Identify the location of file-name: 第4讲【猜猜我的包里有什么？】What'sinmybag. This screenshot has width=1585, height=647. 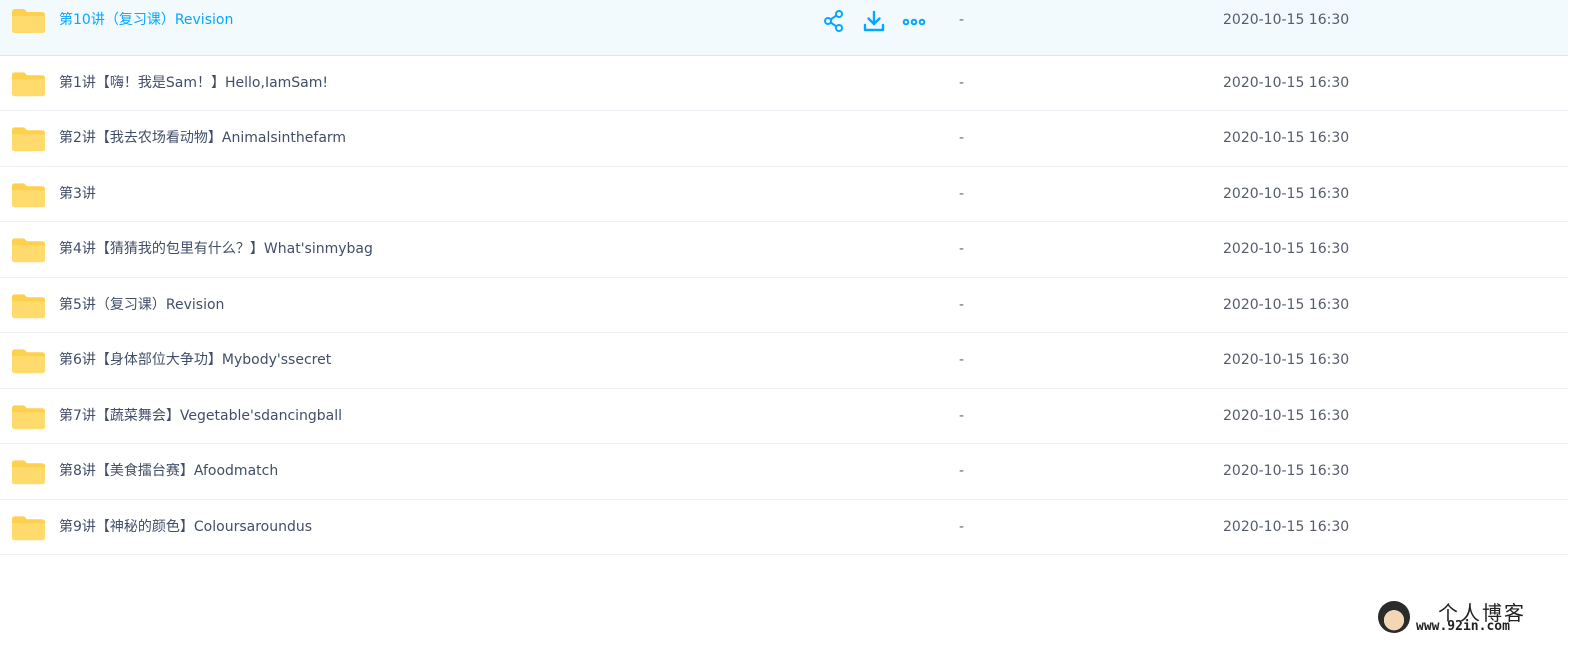
(216, 249).